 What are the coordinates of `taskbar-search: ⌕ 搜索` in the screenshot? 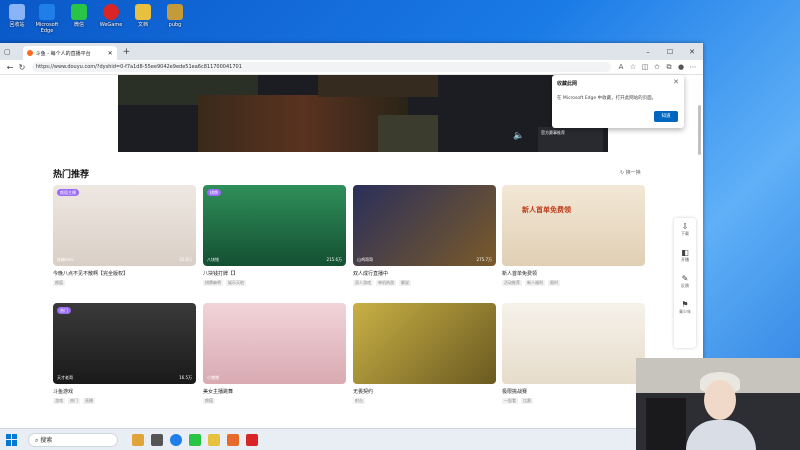 It's located at (73, 439).